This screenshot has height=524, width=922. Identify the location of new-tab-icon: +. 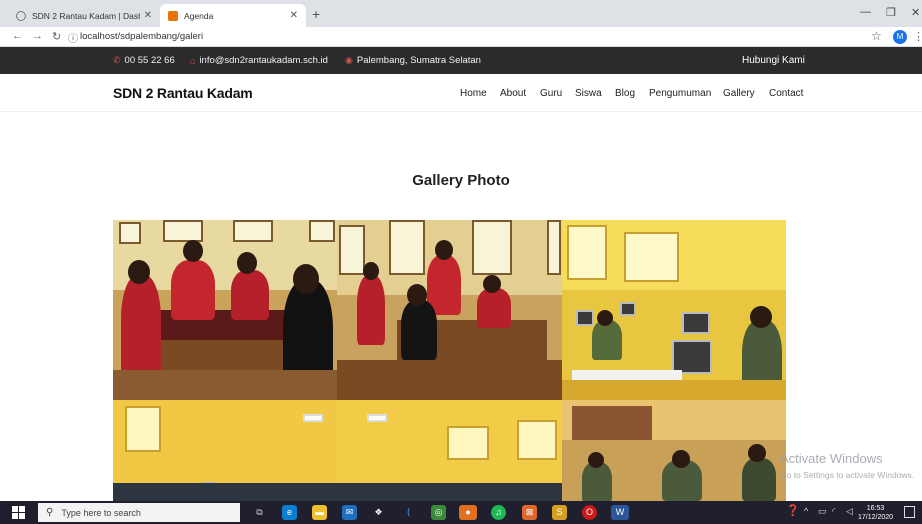
(316, 14).